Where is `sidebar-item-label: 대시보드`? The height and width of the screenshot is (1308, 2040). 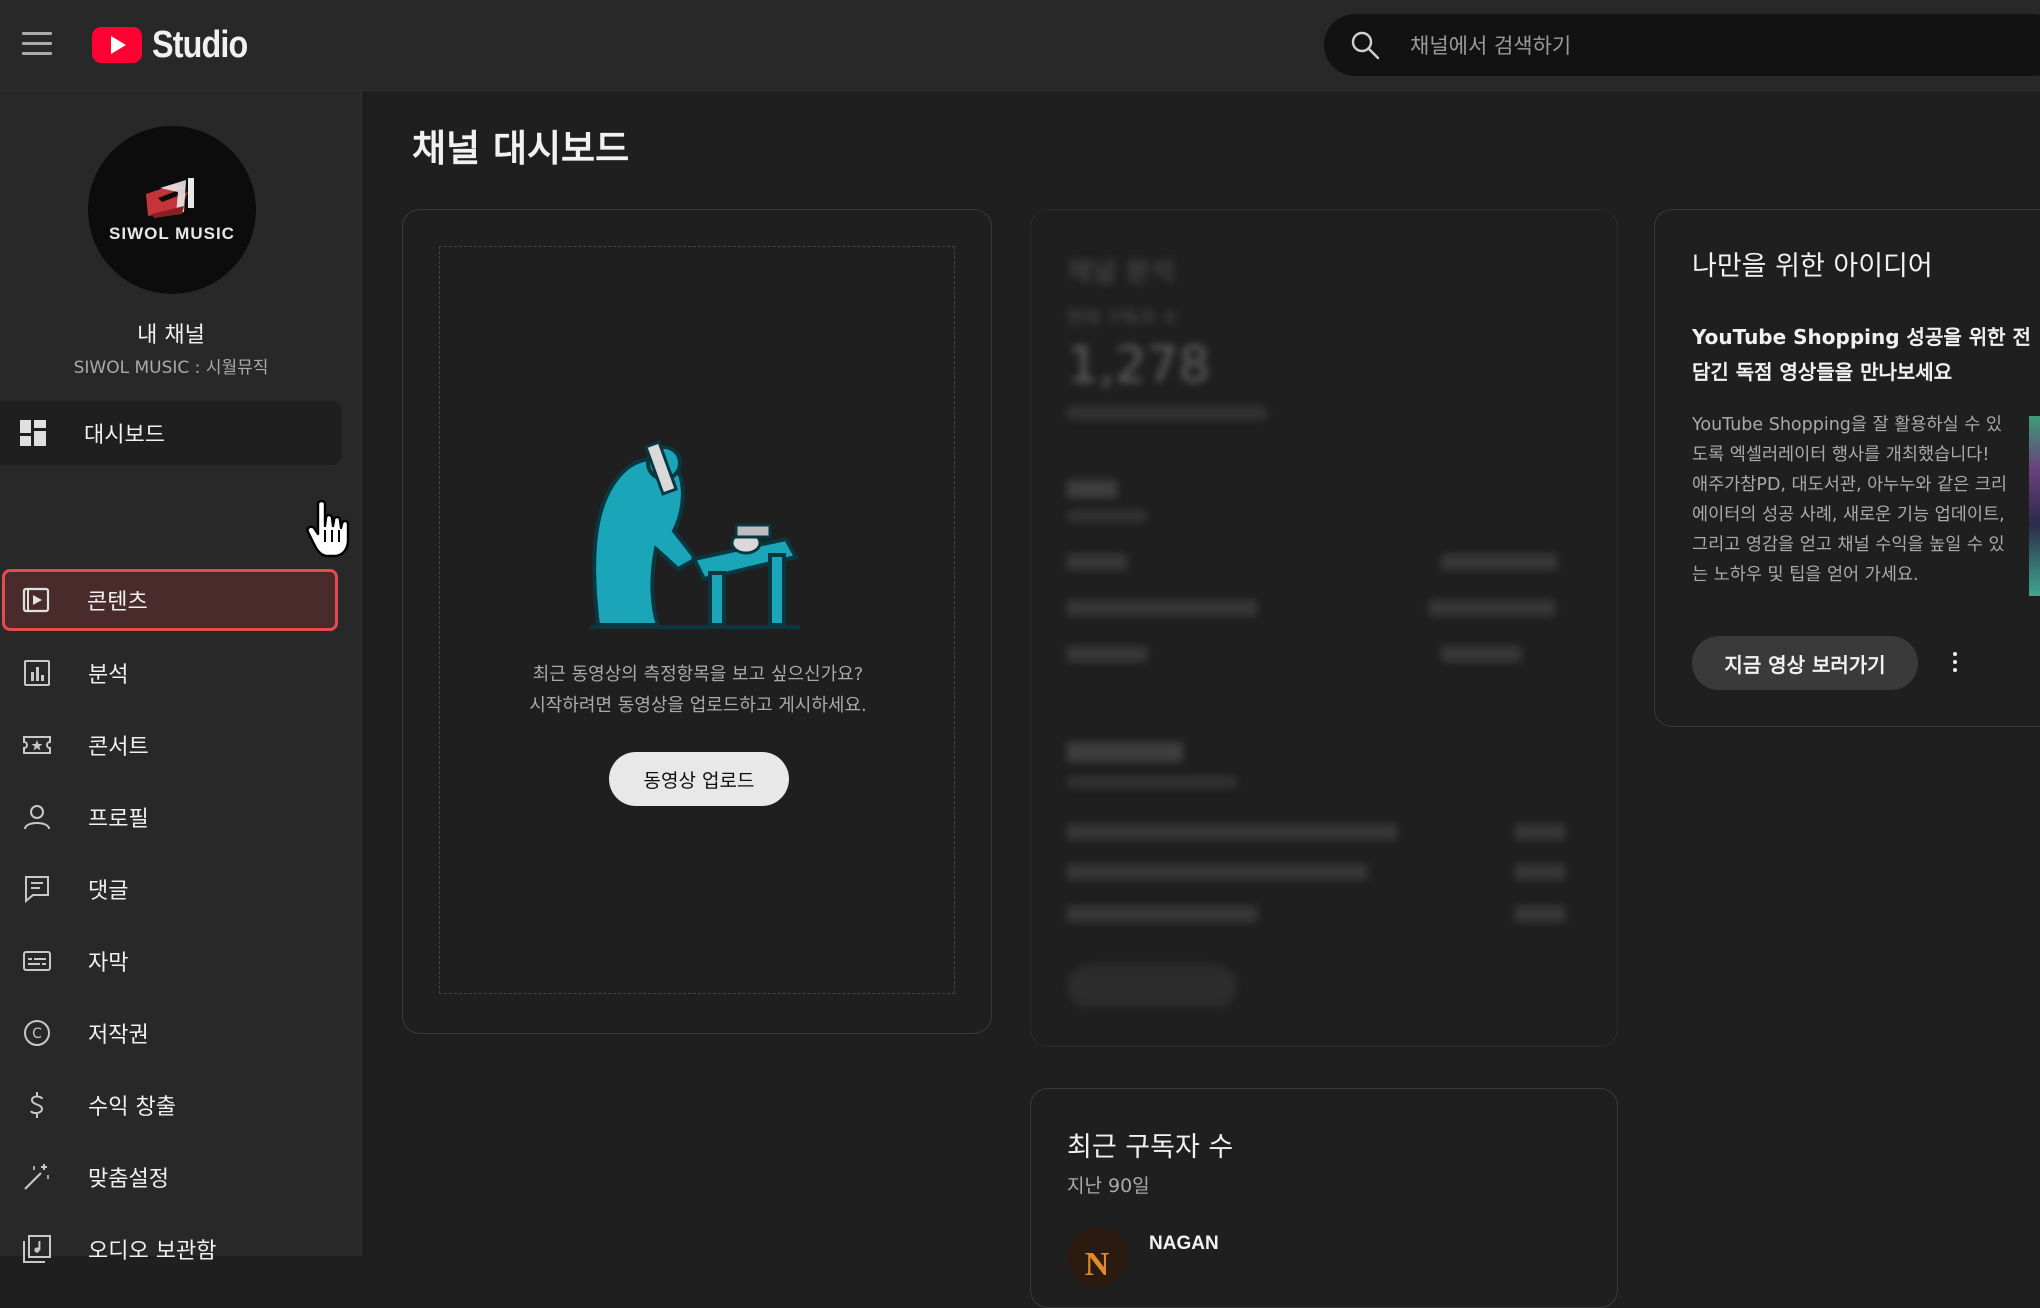
sidebar-item-label: 대시보드 is located at coordinates (124, 435).